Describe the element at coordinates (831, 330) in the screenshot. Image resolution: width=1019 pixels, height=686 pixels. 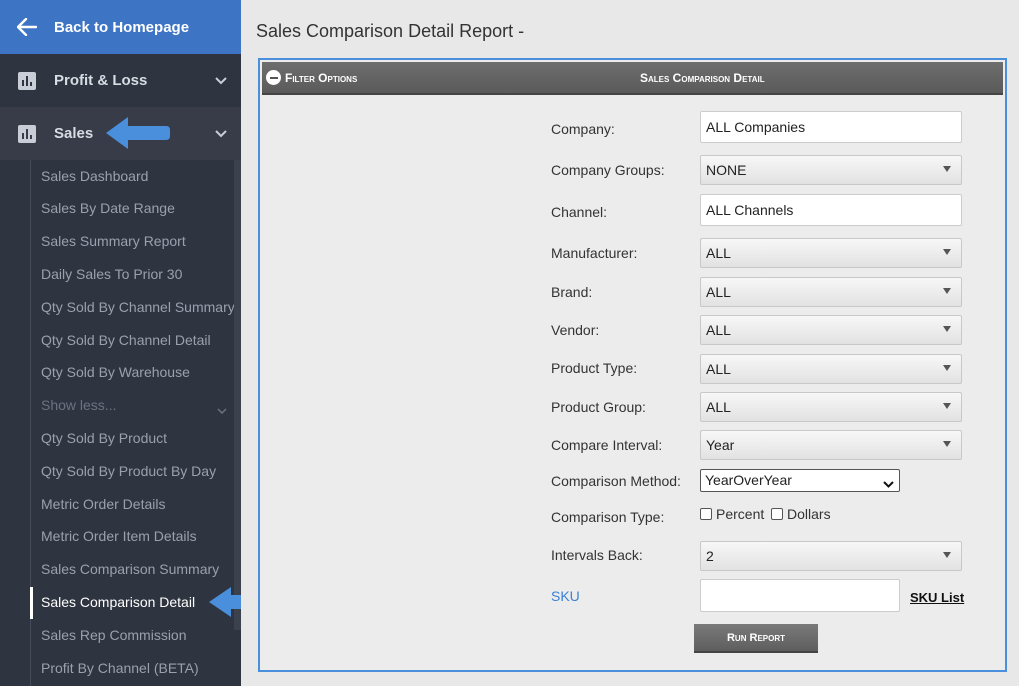
I see `vendor-select: ALL` at that location.